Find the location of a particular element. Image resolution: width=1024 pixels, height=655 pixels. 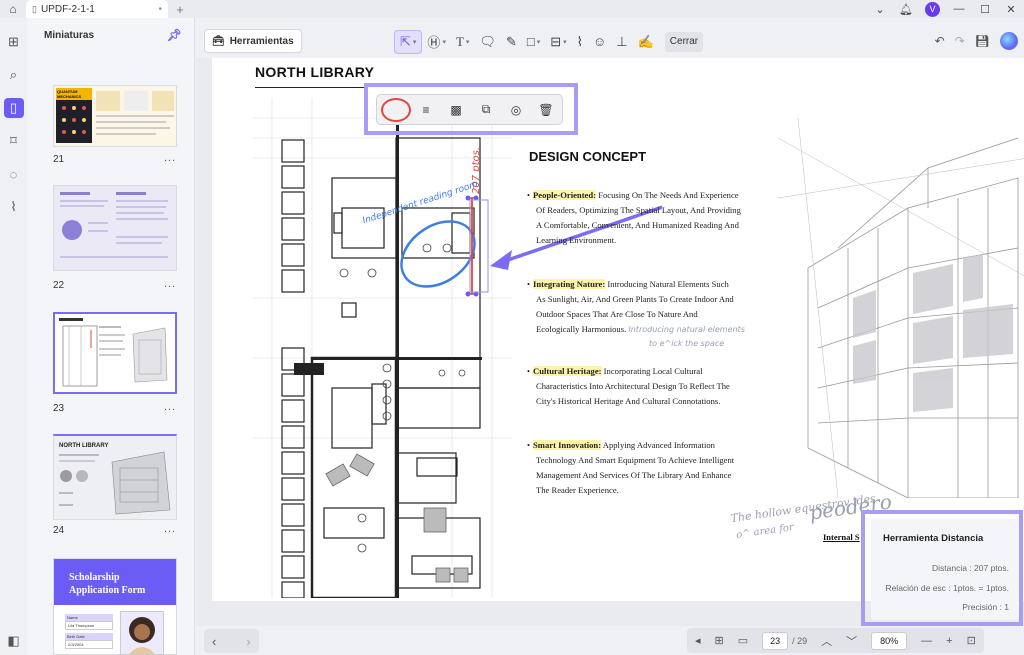

select-tool-button: ⇱ ▾ is located at coordinates (408, 41).